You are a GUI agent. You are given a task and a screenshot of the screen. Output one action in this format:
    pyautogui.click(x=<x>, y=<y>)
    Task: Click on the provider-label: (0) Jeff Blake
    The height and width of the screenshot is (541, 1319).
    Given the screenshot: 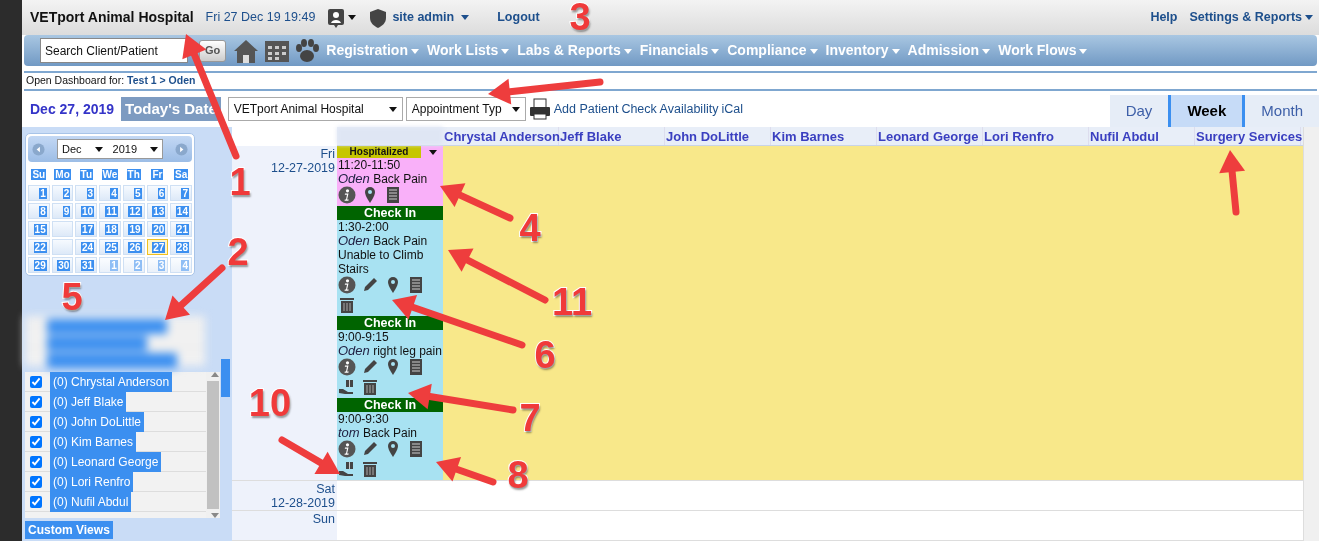 What is the action you would take?
    pyautogui.click(x=88, y=401)
    